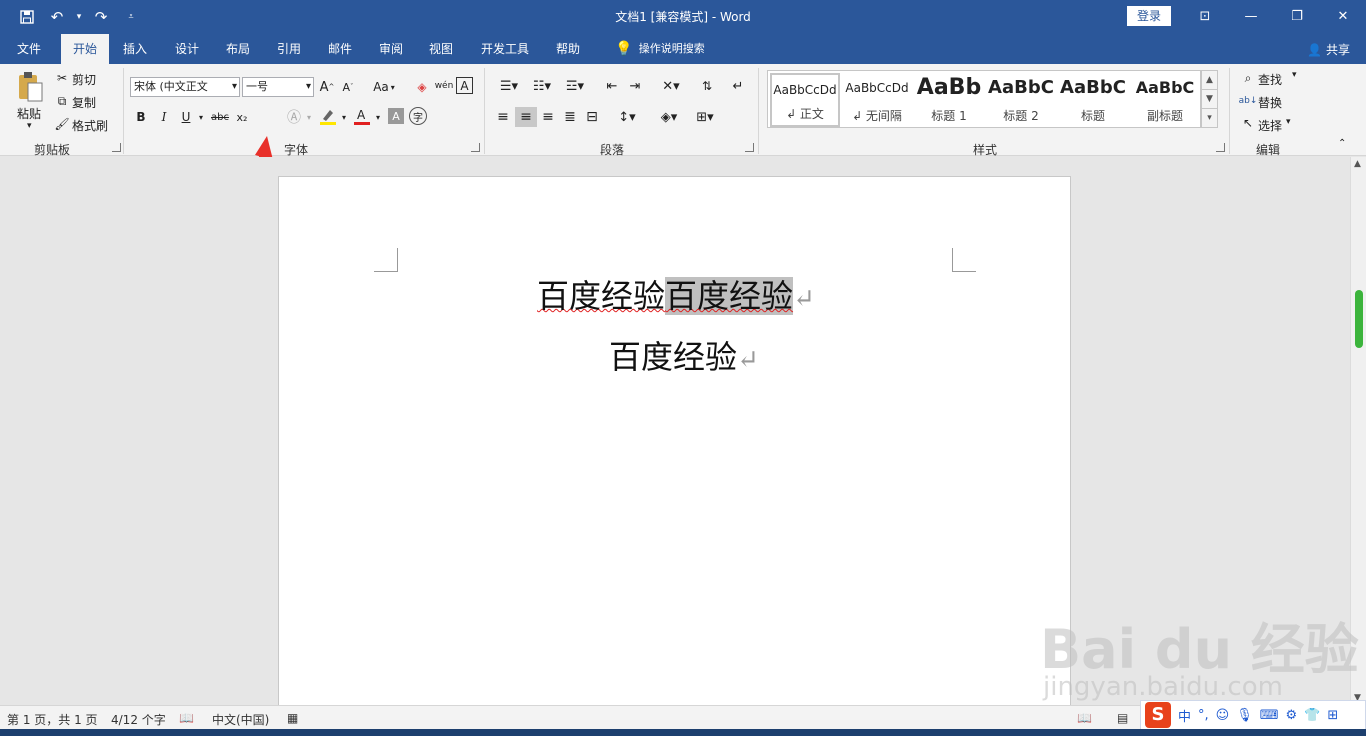 The height and width of the screenshot is (736, 1366). What do you see at coordinates (877, 100) in the screenshot?
I see `style-no-spacing: AaBbCcDd ↲ 无间隔` at bounding box center [877, 100].